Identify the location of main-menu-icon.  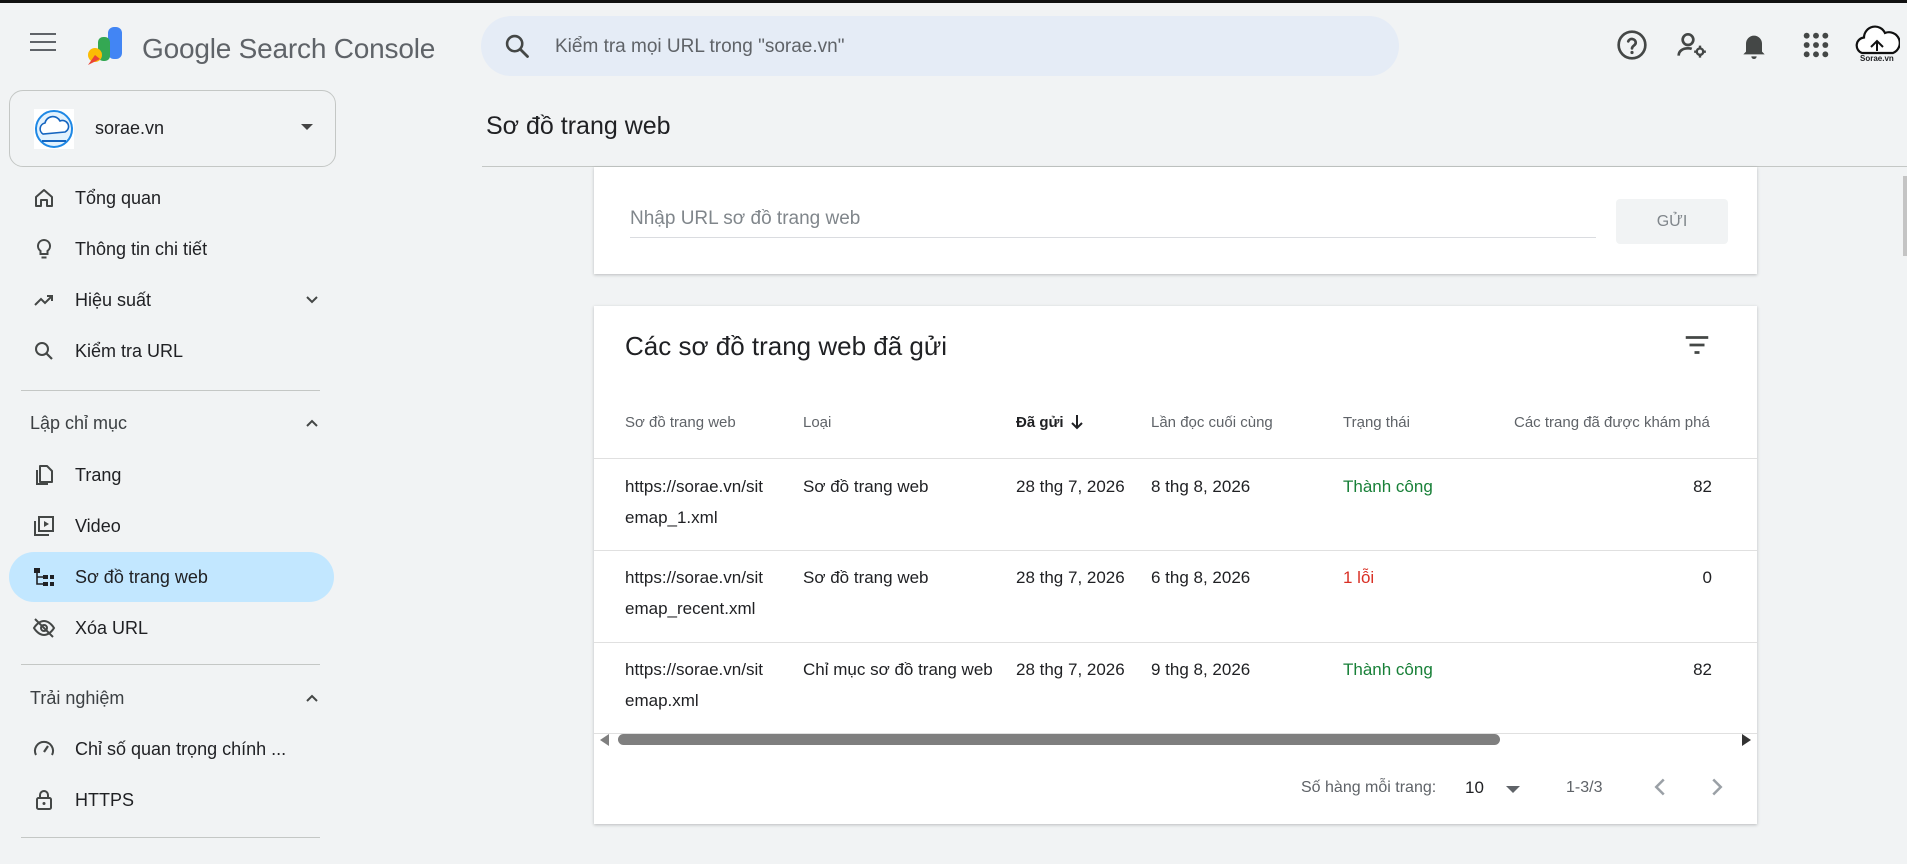
(43, 43).